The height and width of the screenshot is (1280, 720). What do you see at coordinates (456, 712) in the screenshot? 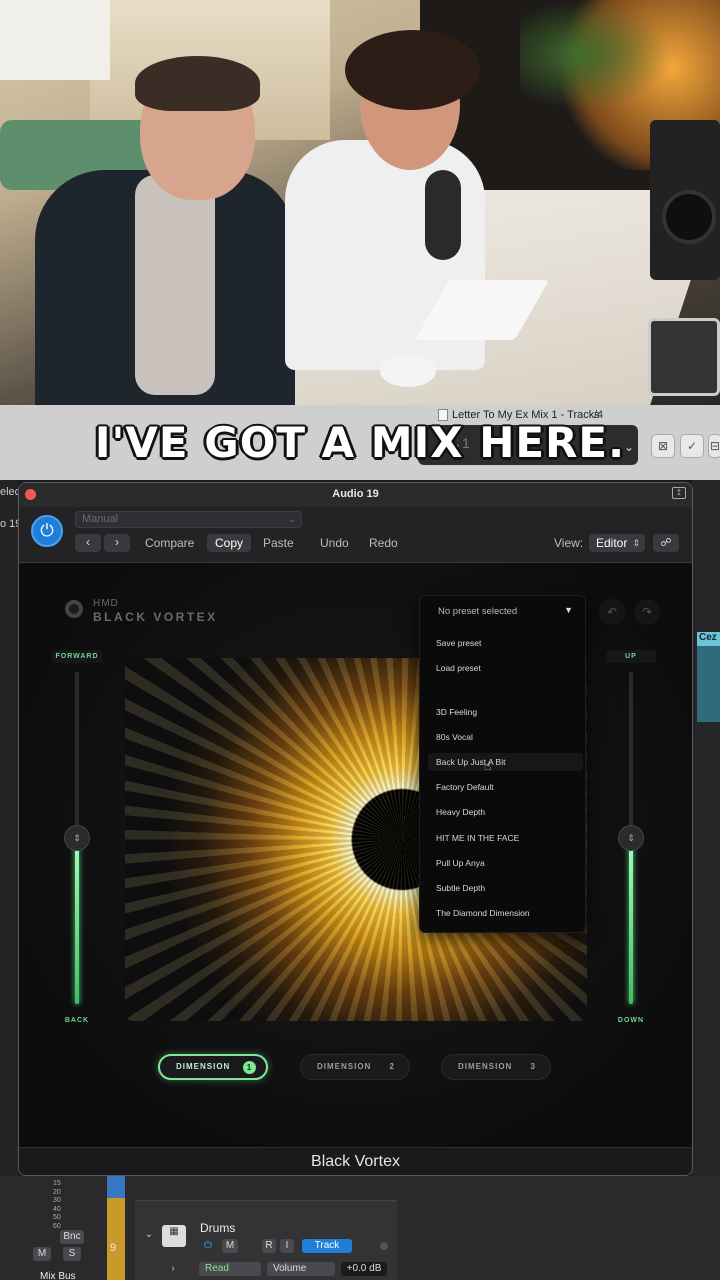
I see `preset-menu-item: 3D Feeling` at bounding box center [456, 712].